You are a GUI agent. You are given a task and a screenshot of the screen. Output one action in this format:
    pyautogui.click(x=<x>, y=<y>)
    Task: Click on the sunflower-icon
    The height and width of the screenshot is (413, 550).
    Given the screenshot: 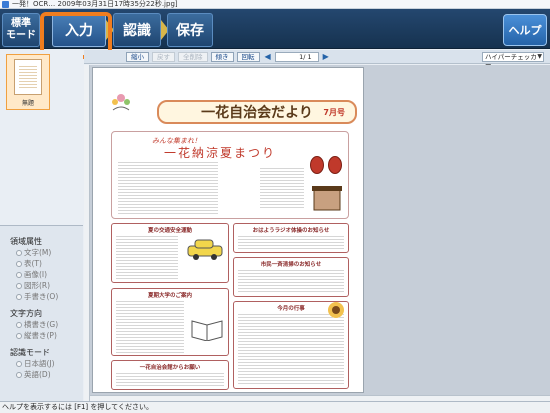 What is the action you would take?
    pyautogui.click(x=336, y=310)
    